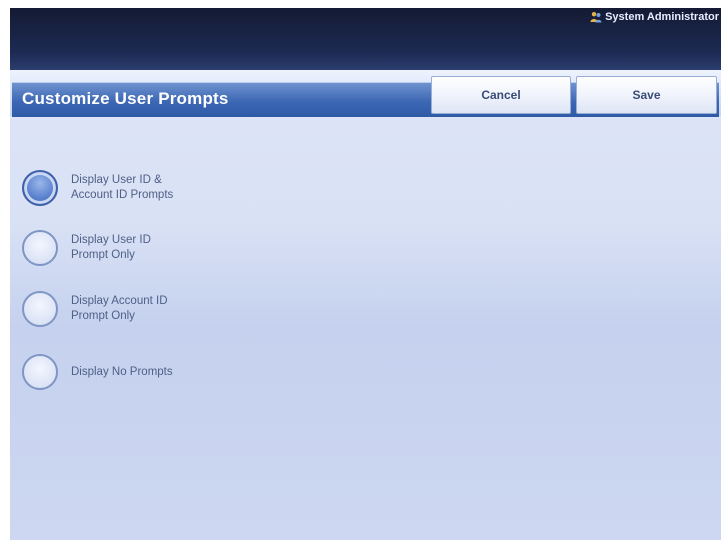  I want to click on option-label: Display User ID & Account ID Prompts, so click(122, 187).